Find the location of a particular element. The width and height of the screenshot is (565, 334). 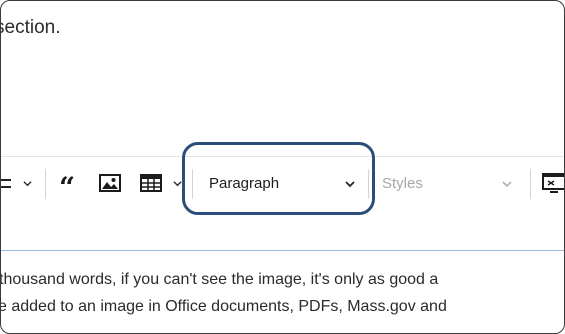

insert-image-button is located at coordinates (110, 183).